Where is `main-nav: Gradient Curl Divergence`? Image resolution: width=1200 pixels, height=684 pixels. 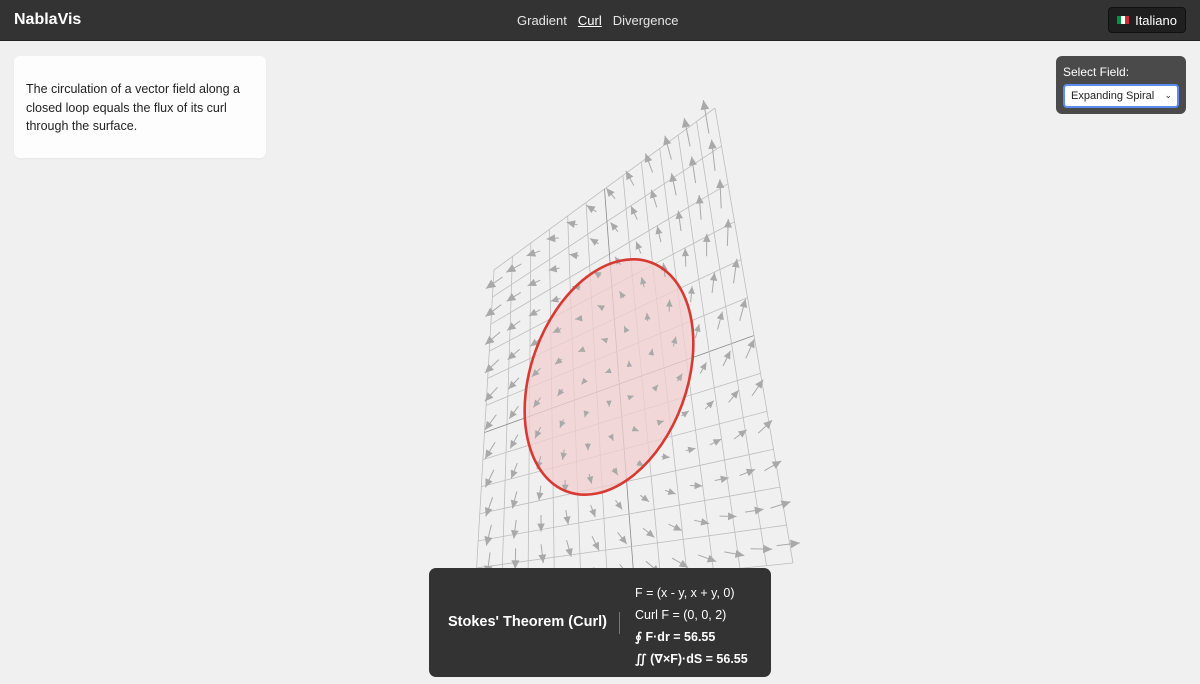
main-nav: Gradient Curl Divergence is located at coordinates (597, 20).